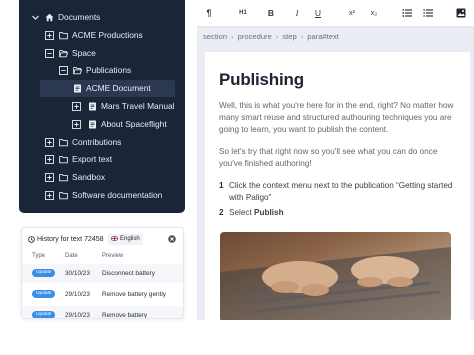  I want to click on tree-item-mars-travel-manual: Mars Travel Manual, so click(120, 106).